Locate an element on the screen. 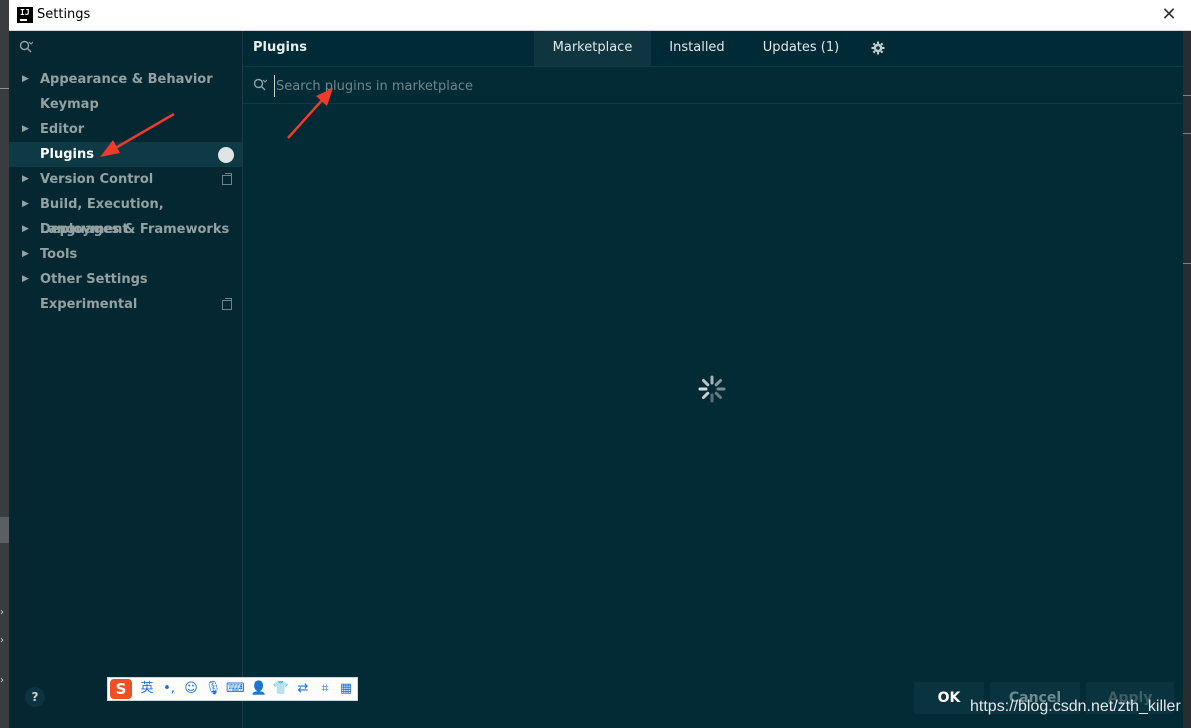  loading-spinner-icon is located at coordinates (712, 389).